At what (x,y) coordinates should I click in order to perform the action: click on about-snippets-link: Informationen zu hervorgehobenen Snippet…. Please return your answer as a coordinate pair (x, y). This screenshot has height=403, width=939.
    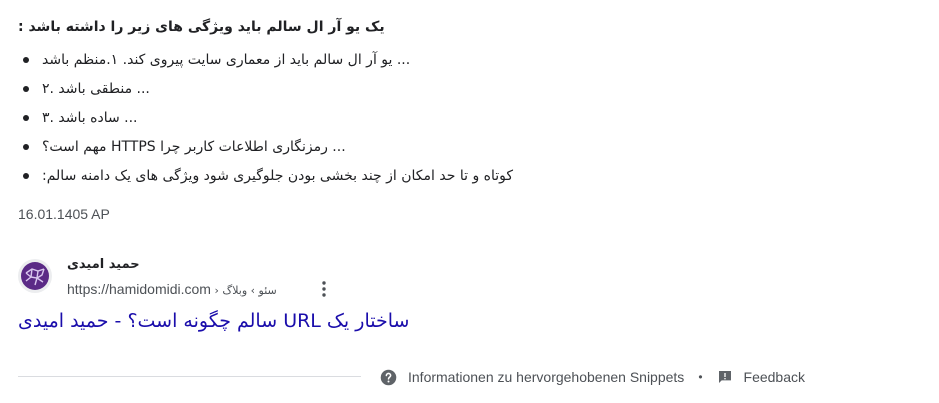
    Looking at the image, I should click on (532, 377).